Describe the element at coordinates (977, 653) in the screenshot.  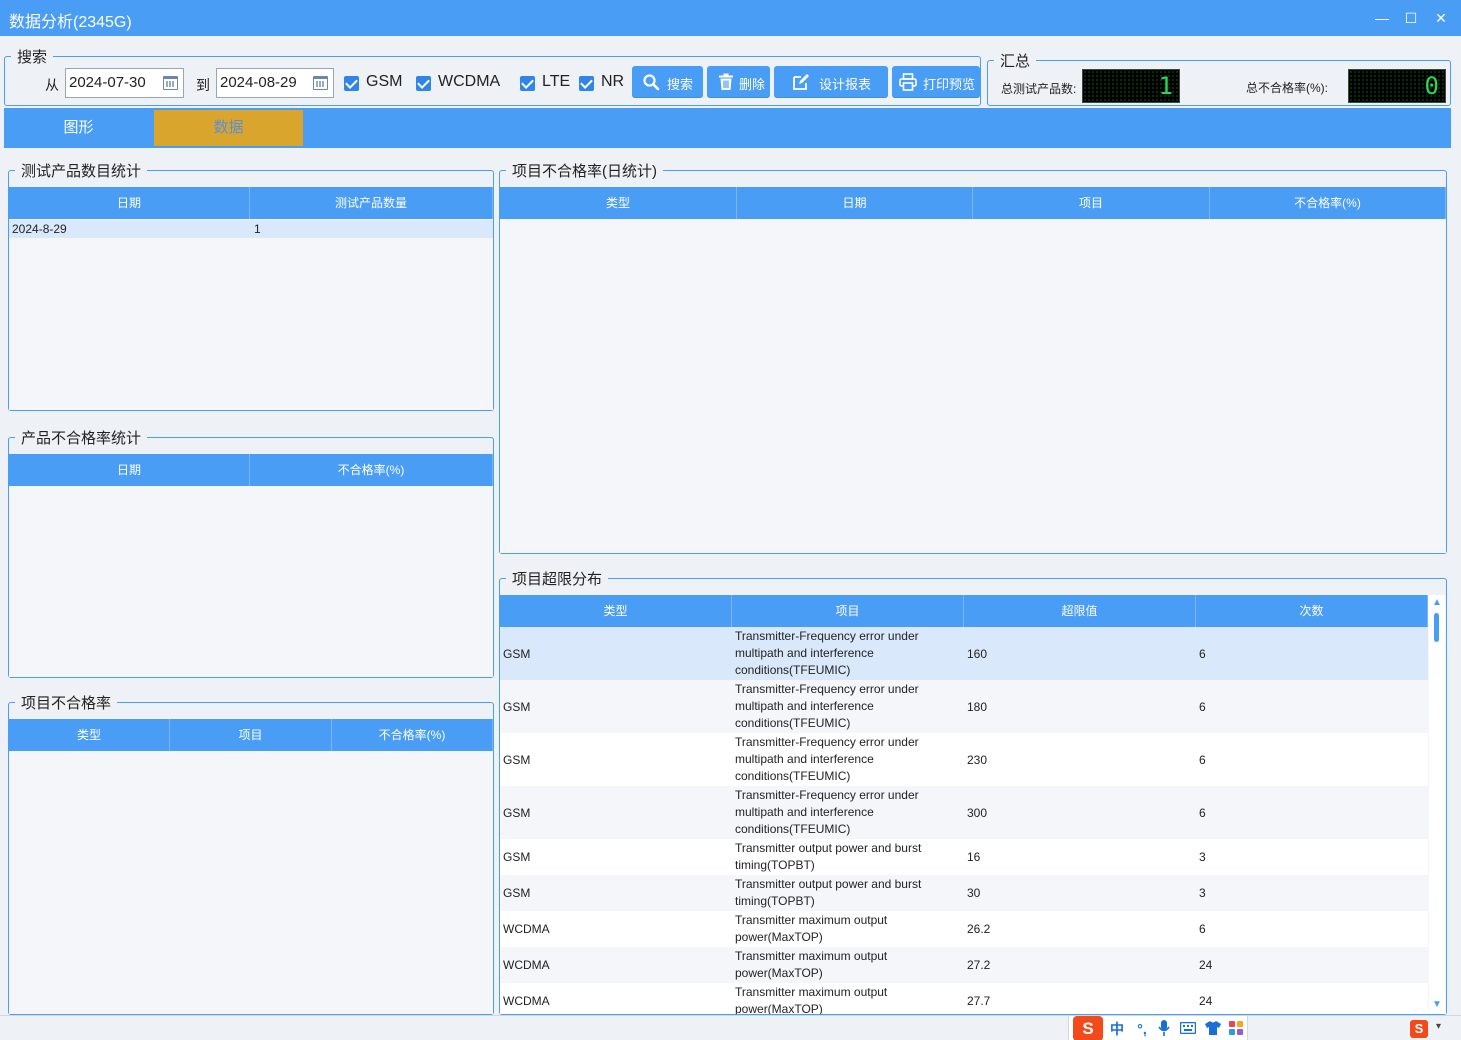
I see `table-cell: 160` at that location.